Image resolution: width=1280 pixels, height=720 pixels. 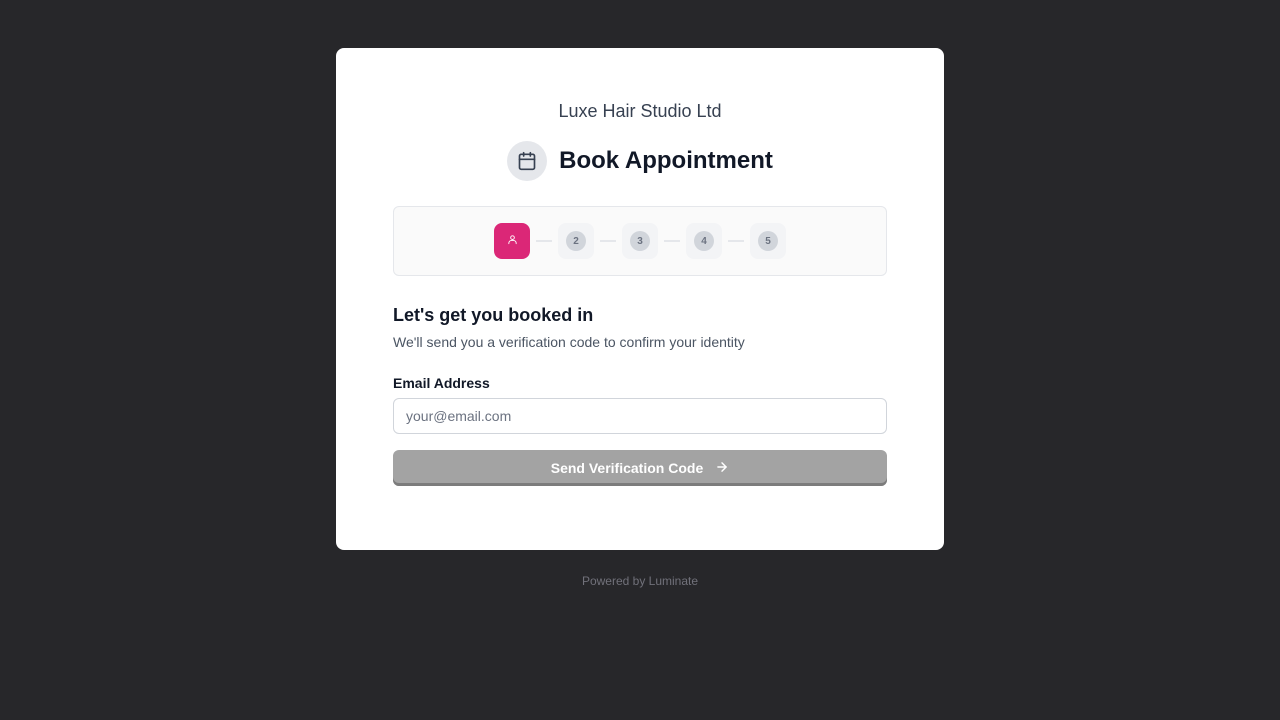 I want to click on step-3: 3, so click(x=640, y=241).